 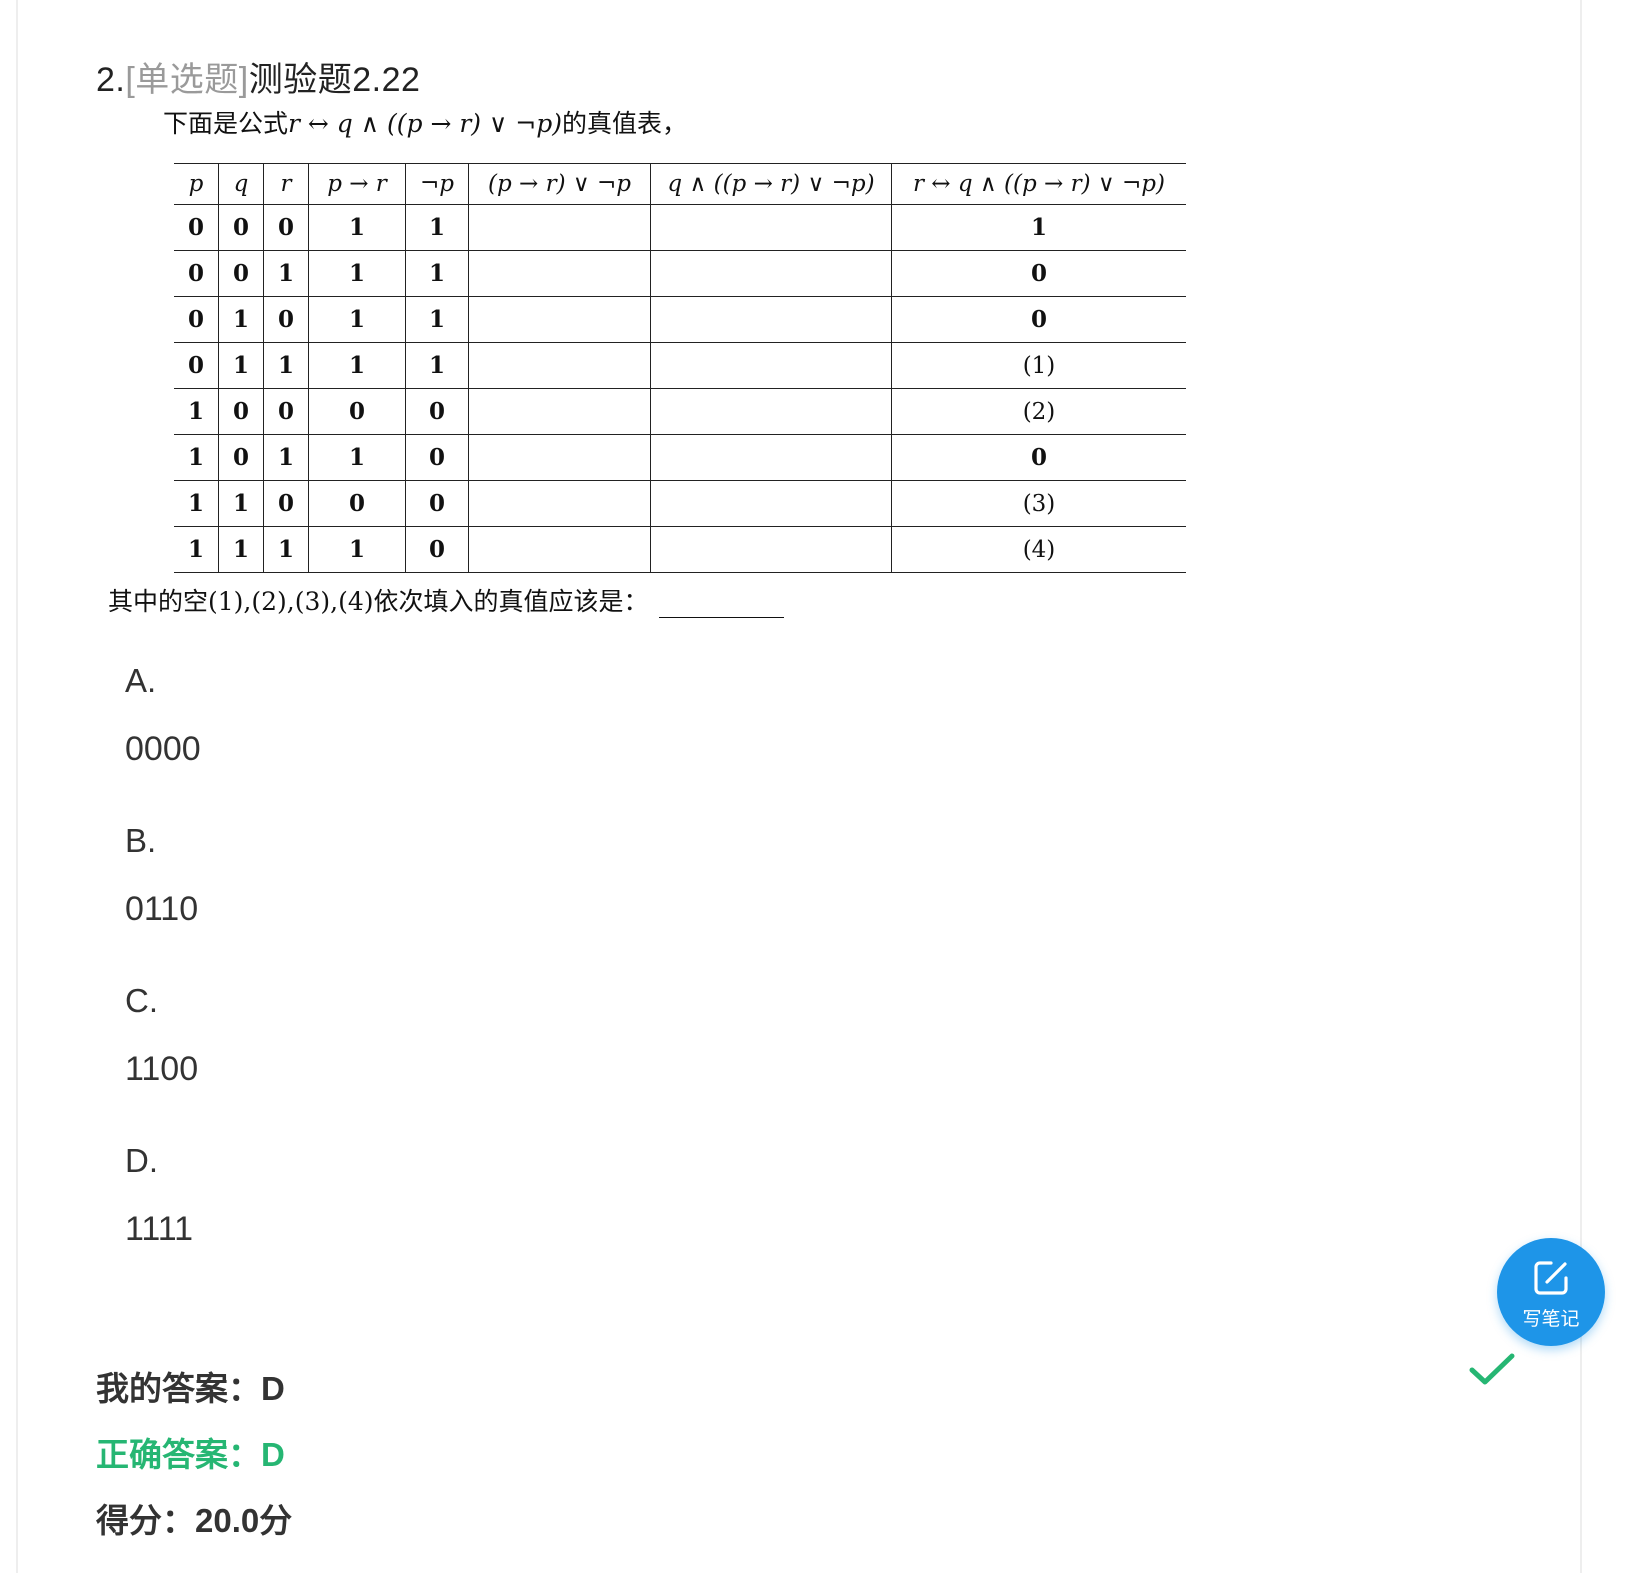 I want to click on header-cell: q ∧ ((p → r) ∨ ¬p), so click(x=771, y=184).